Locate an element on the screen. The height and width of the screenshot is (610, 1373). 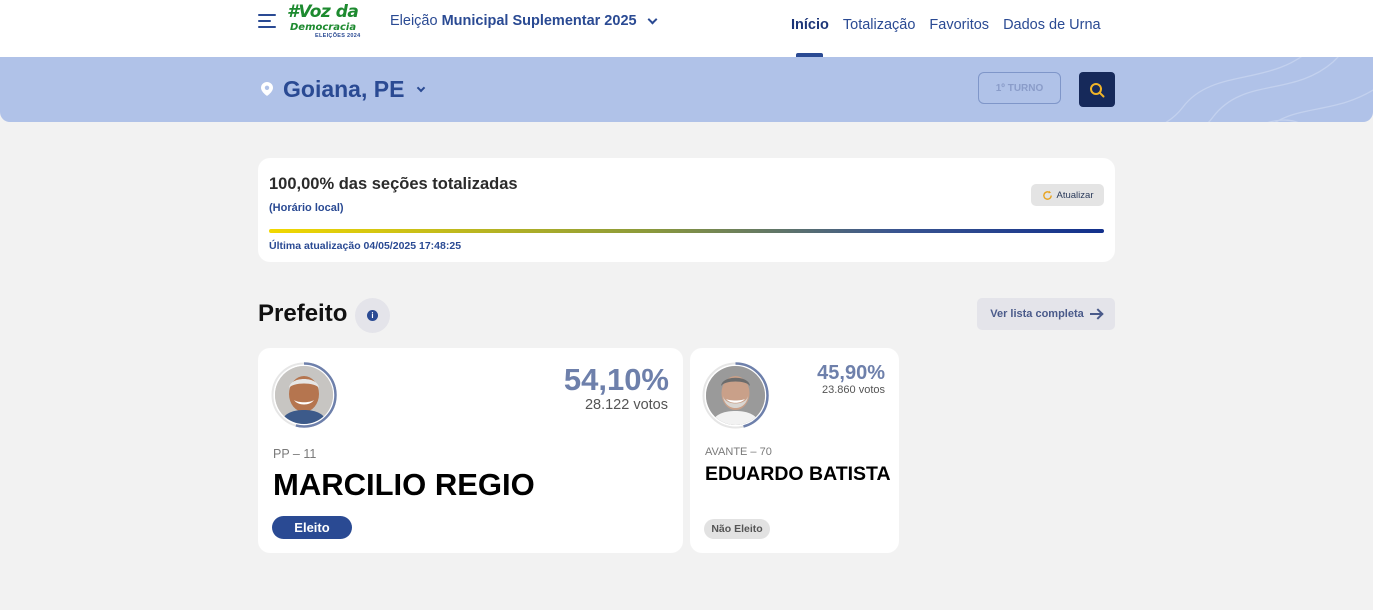
party-number: PP – 11 is located at coordinates (295, 454).